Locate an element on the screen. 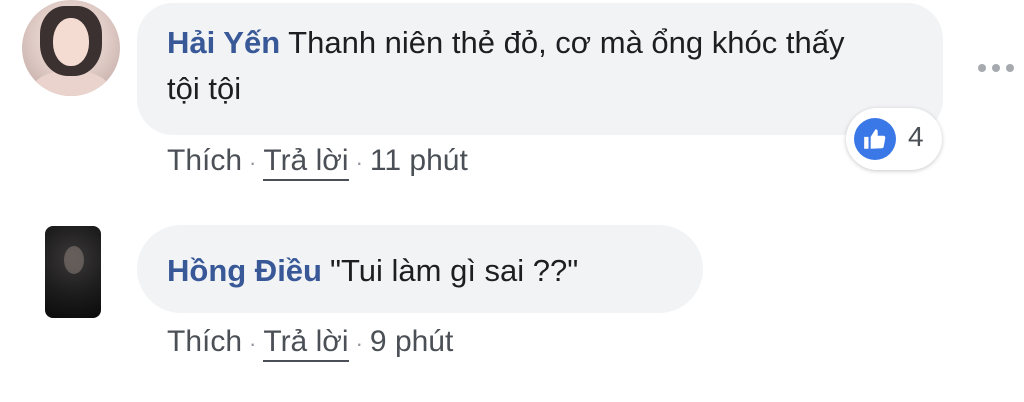 The width and height of the screenshot is (1024, 402). reaction-summary: 4 is located at coordinates (894, 139).